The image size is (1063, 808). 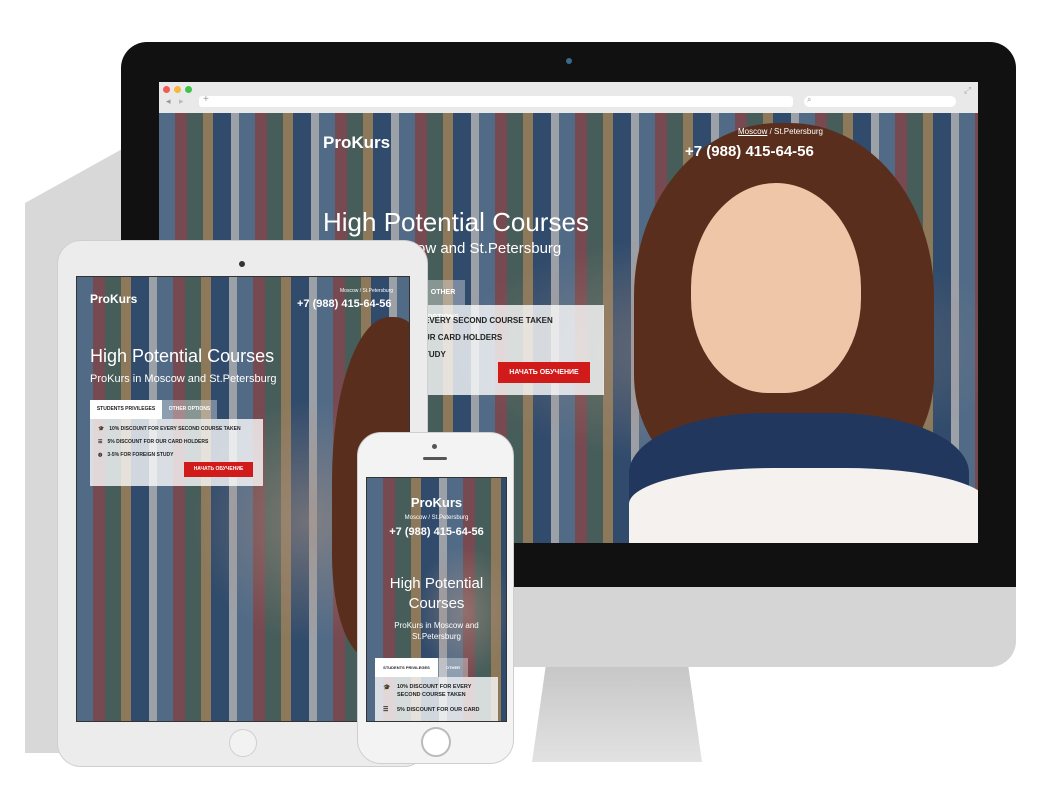 I want to click on perk-text: 5% DISCOUNT FOR OUR CARD HOLDERS, so click(x=158, y=442).